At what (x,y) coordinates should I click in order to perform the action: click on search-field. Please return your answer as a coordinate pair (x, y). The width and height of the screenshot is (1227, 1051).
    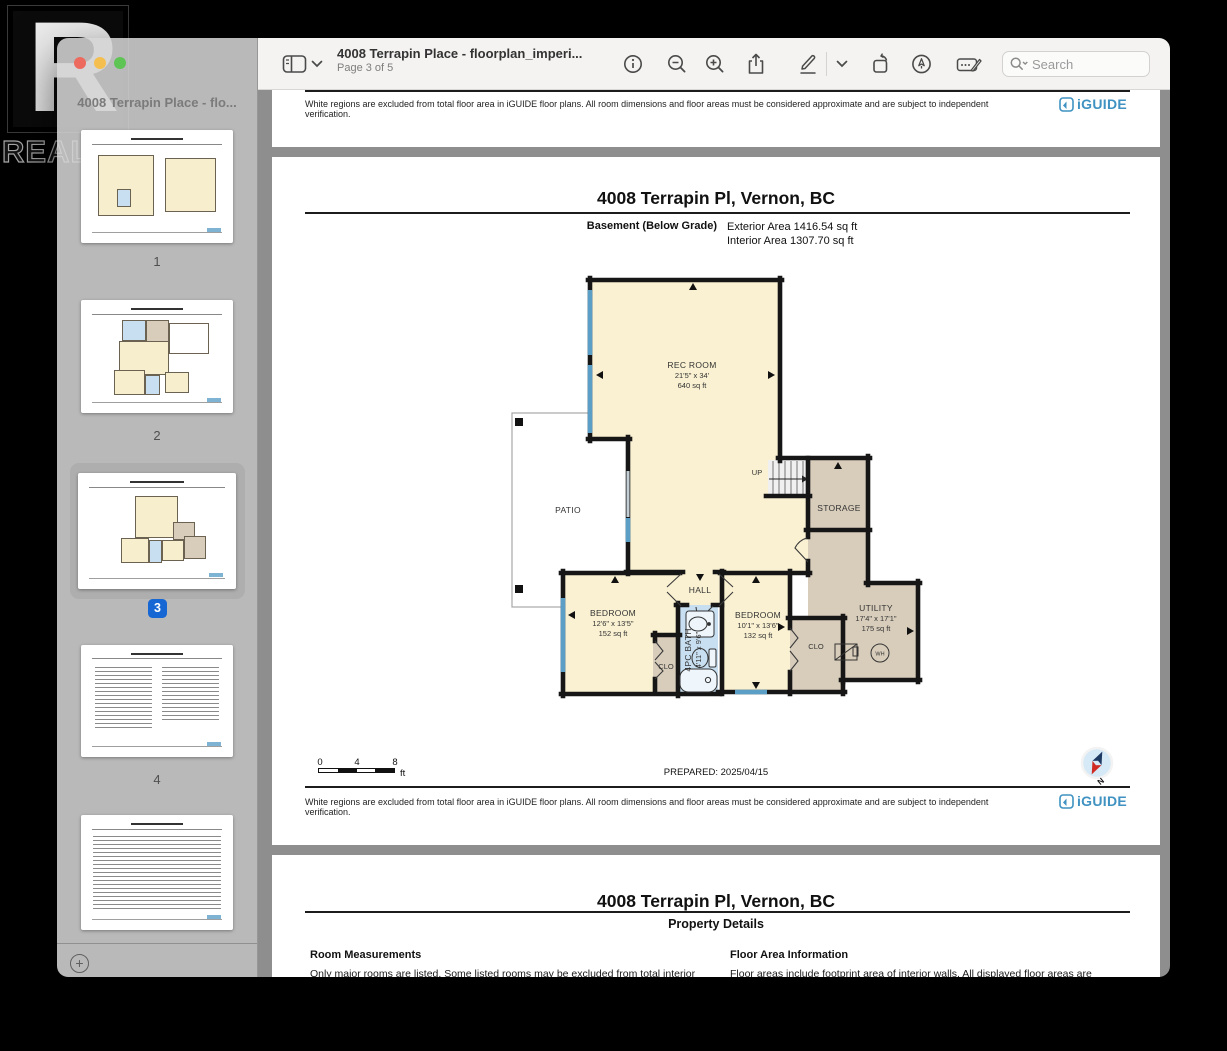
    Looking at the image, I should click on (1076, 64).